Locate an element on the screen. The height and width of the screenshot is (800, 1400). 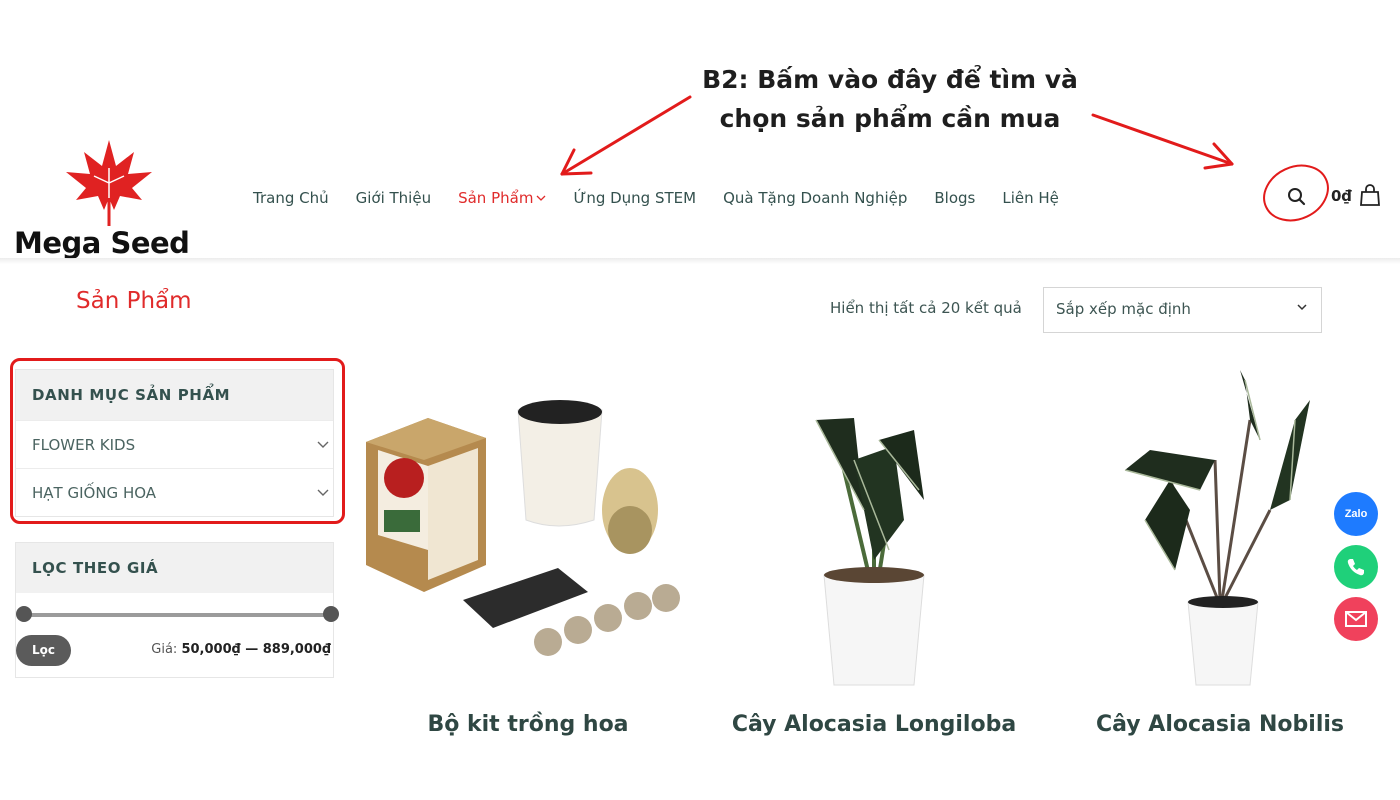
nav-item-blogs: Blogs is located at coordinates (954, 198).